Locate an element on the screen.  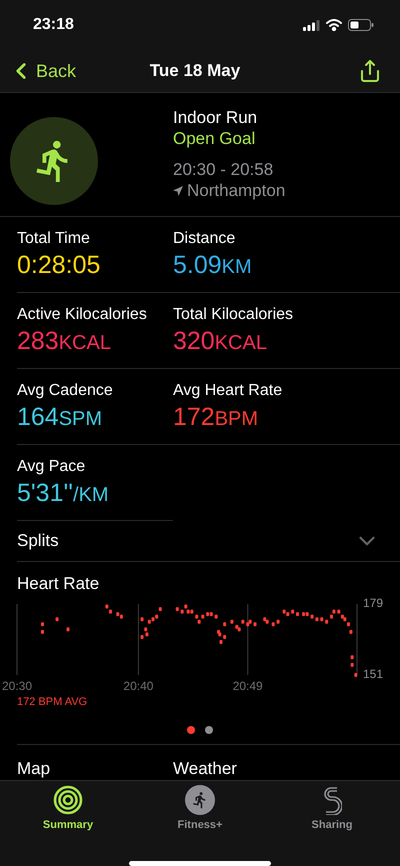
time-label: 20:40 is located at coordinates (138, 685).